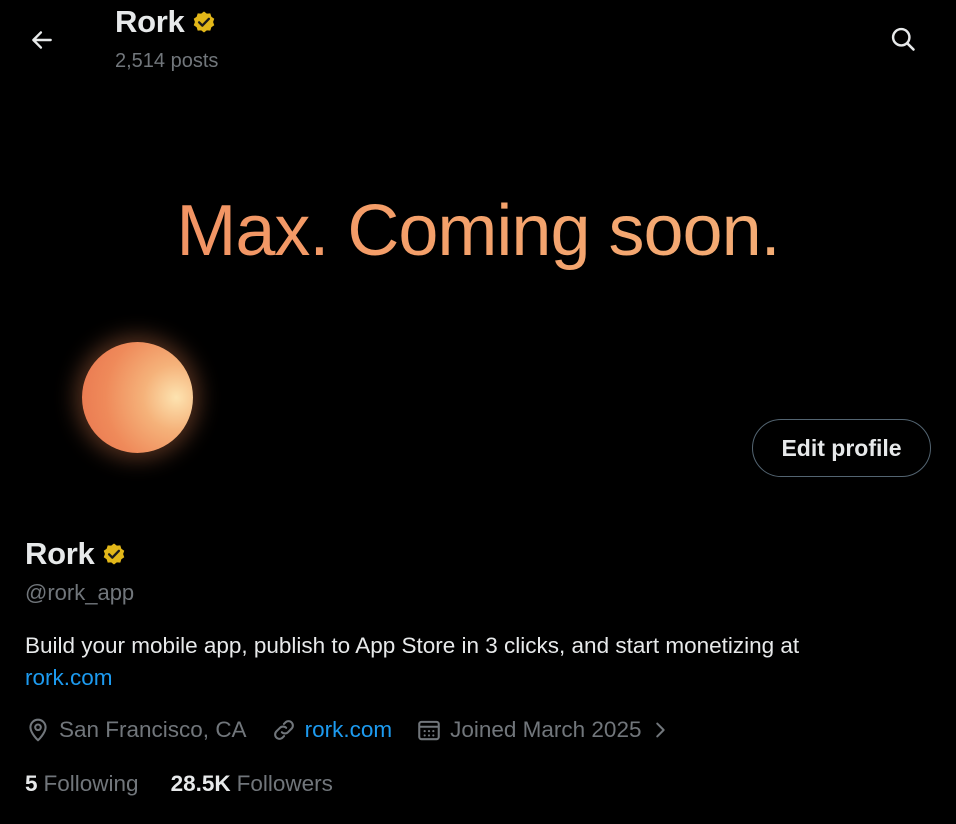 Image resolution: width=956 pixels, height=824 pixels. I want to click on back-button, so click(42, 40).